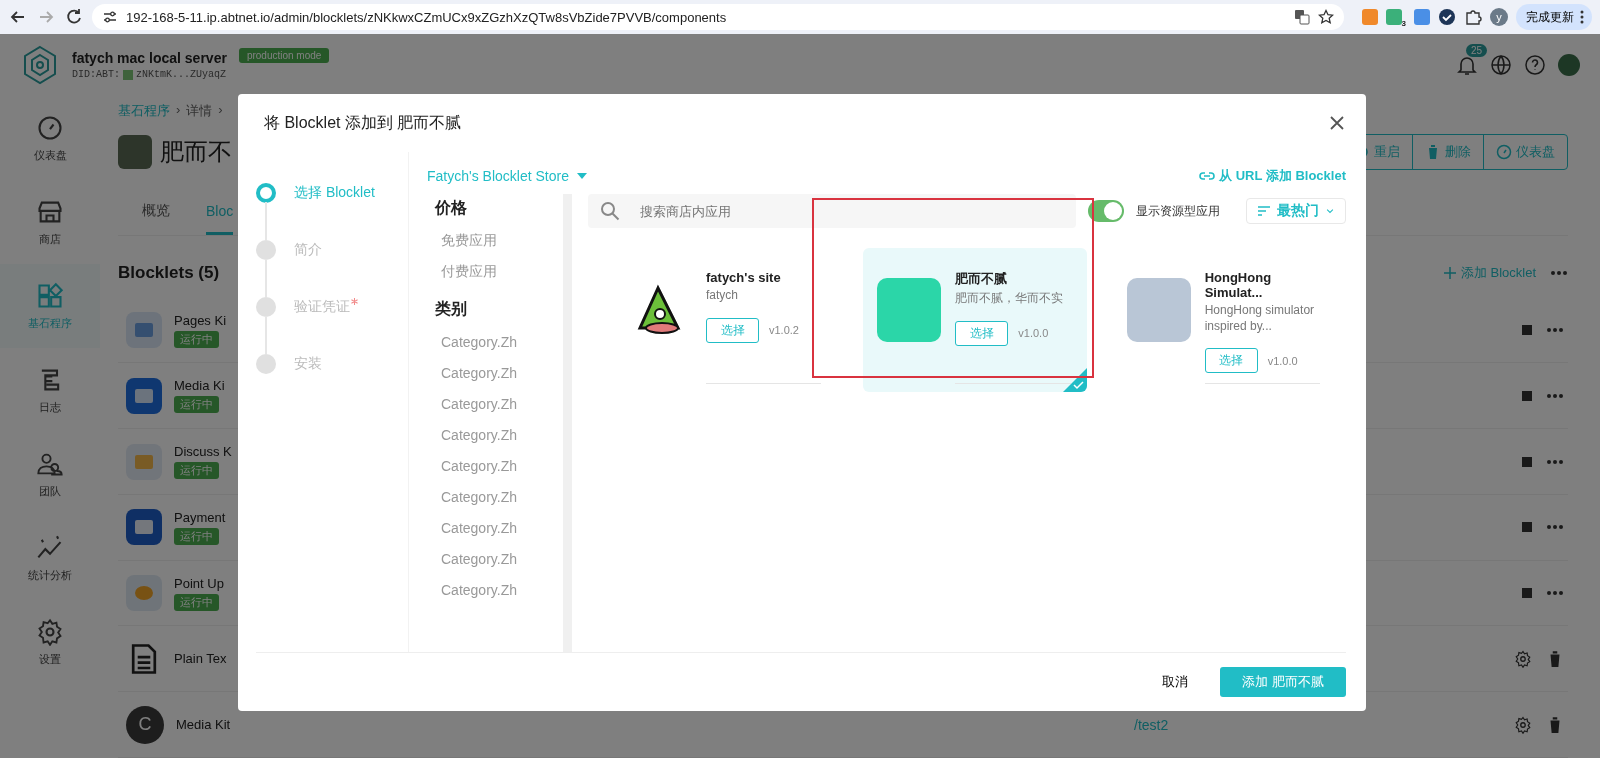 This screenshot has height=758, width=1600. I want to click on did-value: zNKtmK...ZUyaqZ, so click(181, 74).